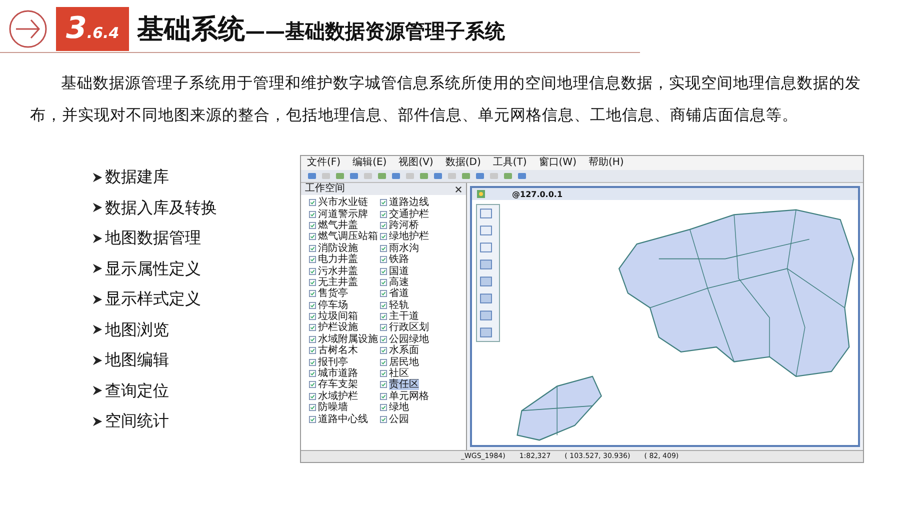 This screenshot has width=900, height=506. I want to click on layer-item: 公园绿地, so click(409, 339).